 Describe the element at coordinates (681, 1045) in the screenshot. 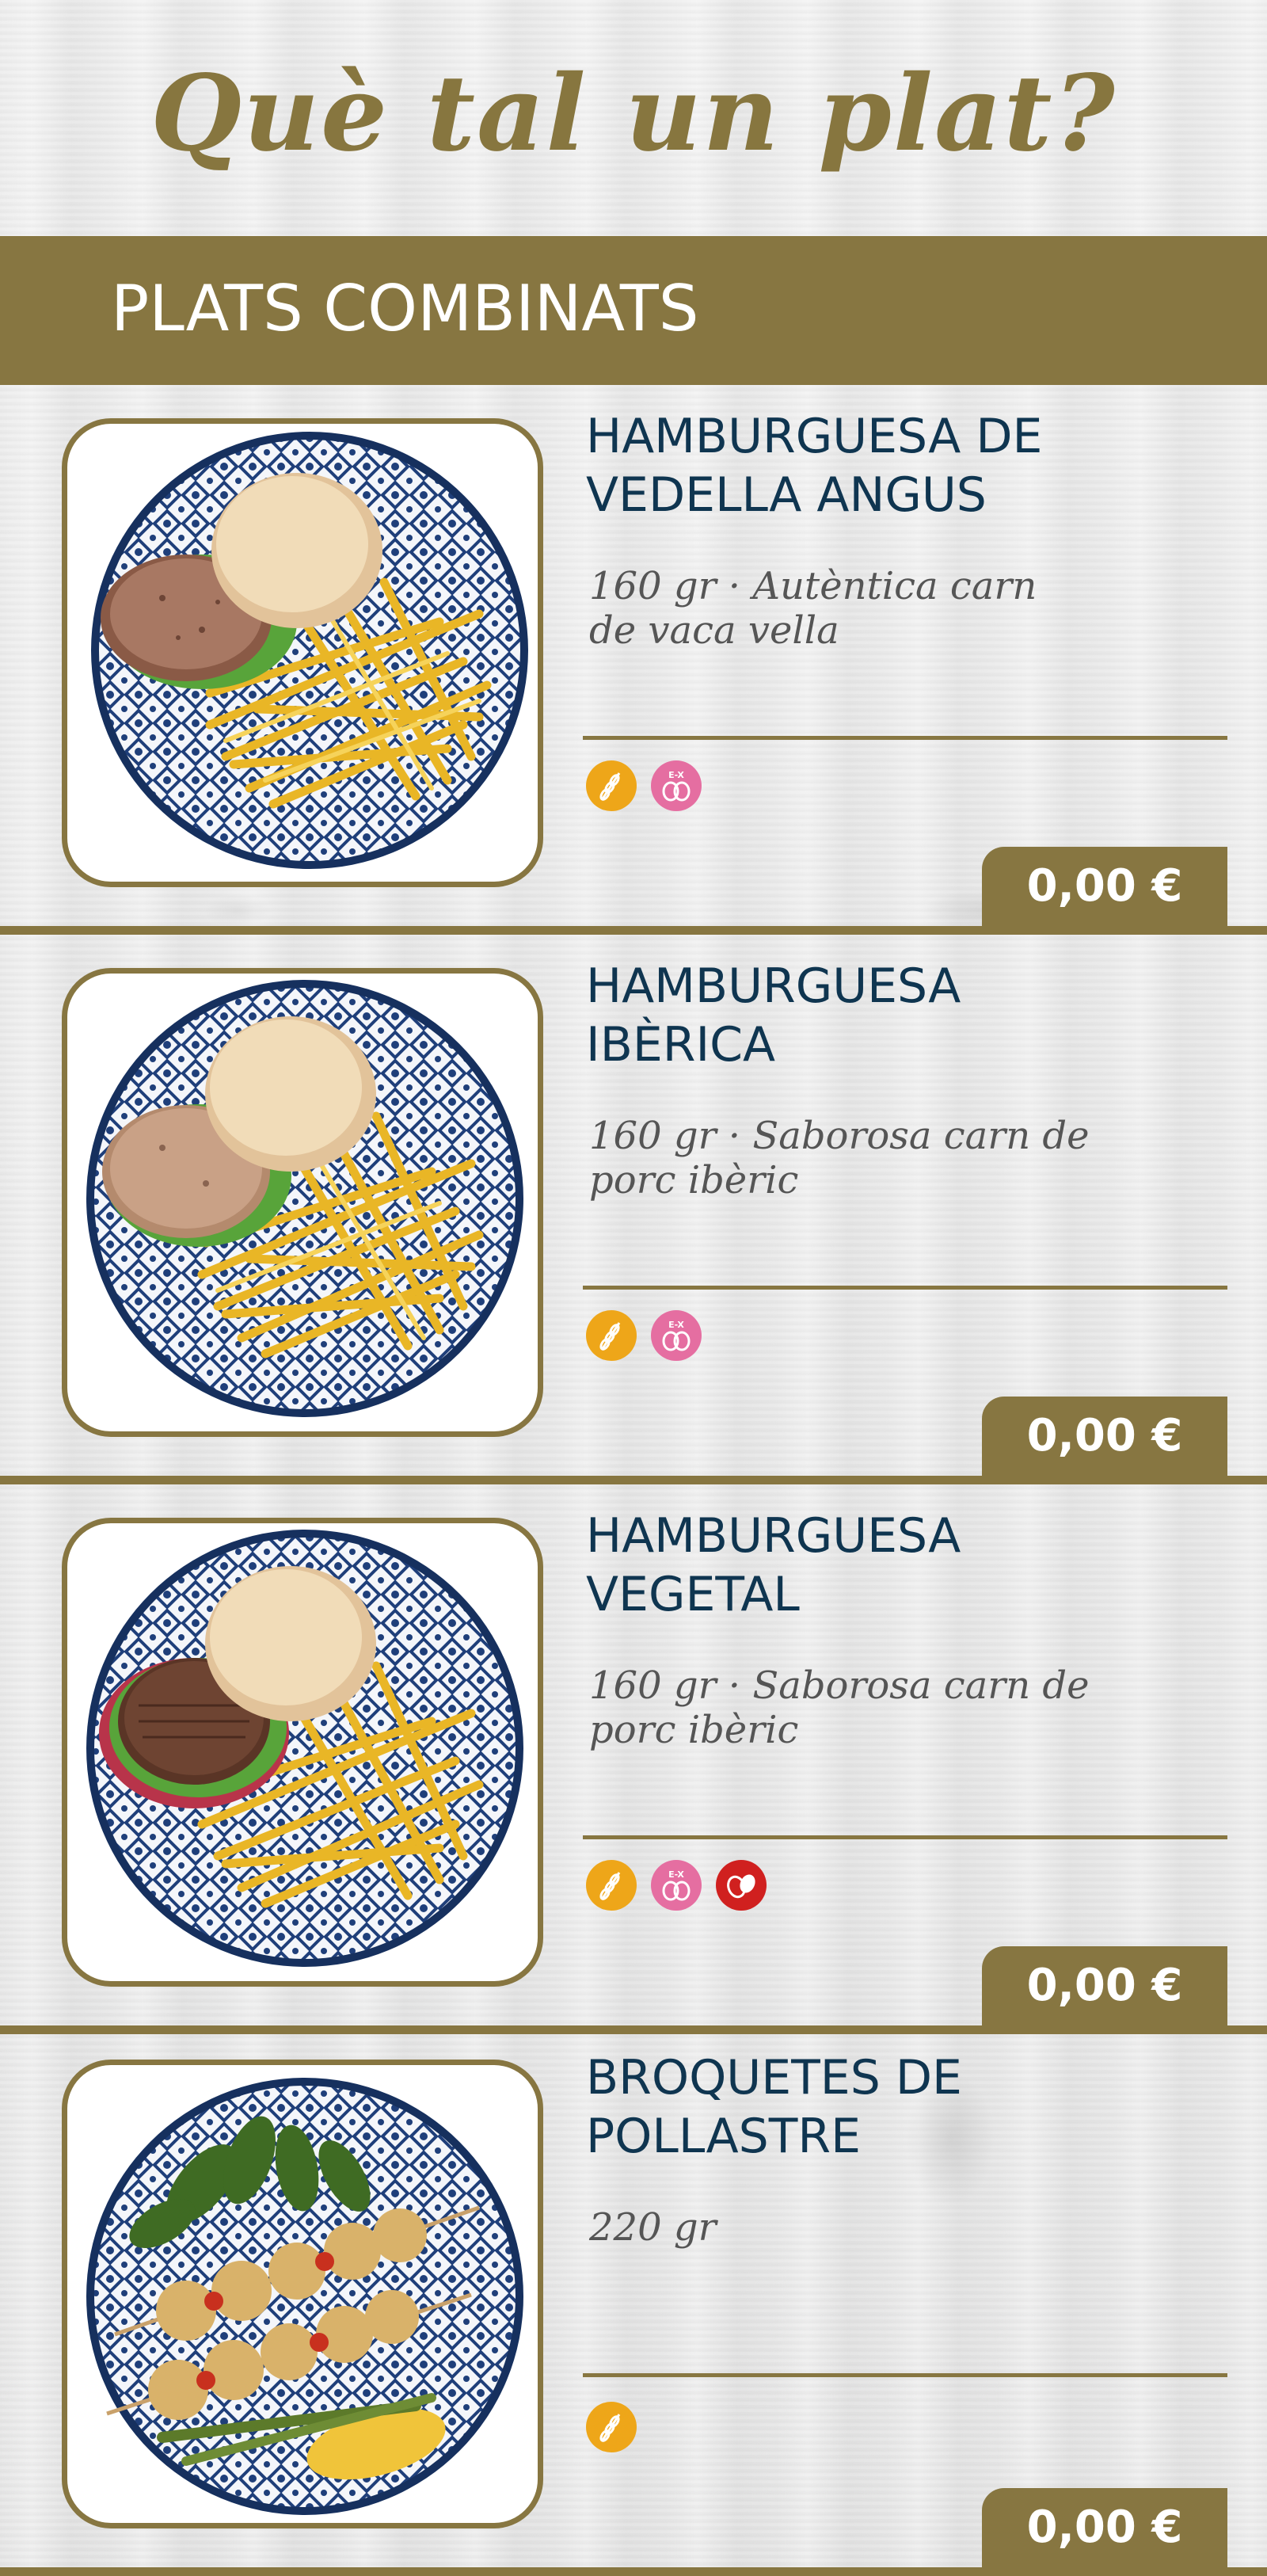

I see `item-name-line: IBÈRICA` at that location.